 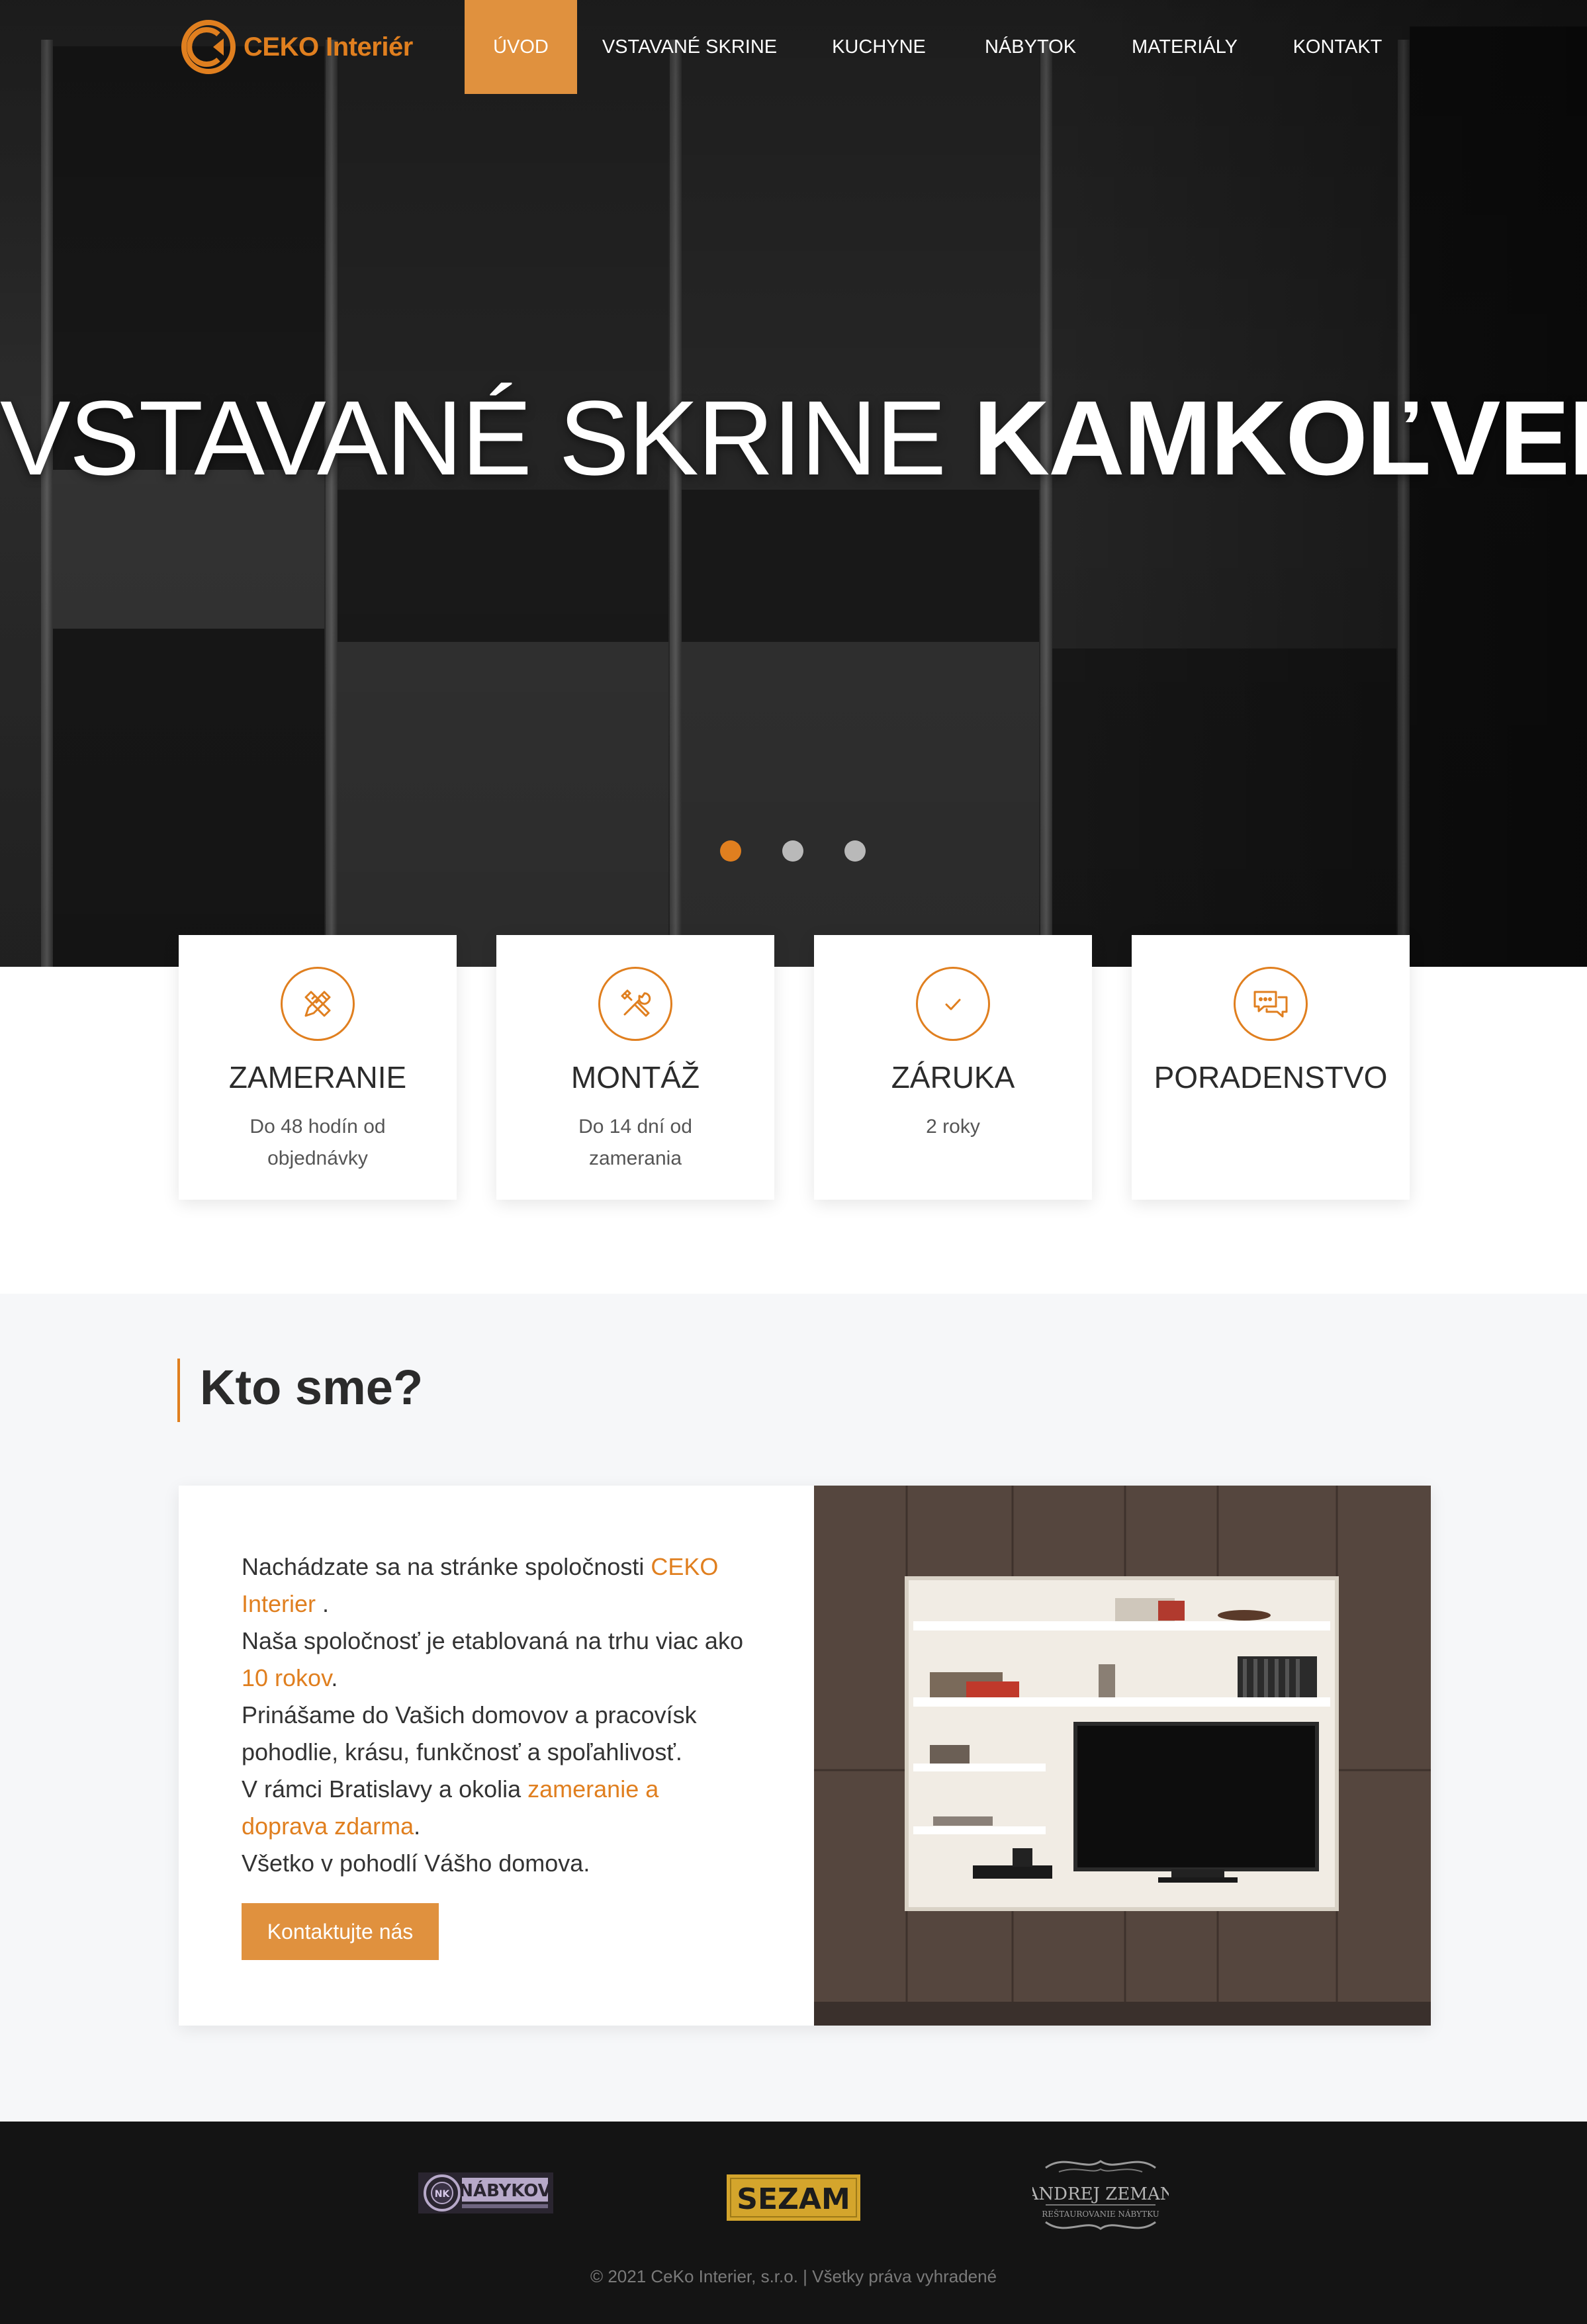 What do you see at coordinates (521, 47) in the screenshot?
I see `nav-item-uvod: ÚVOD` at bounding box center [521, 47].